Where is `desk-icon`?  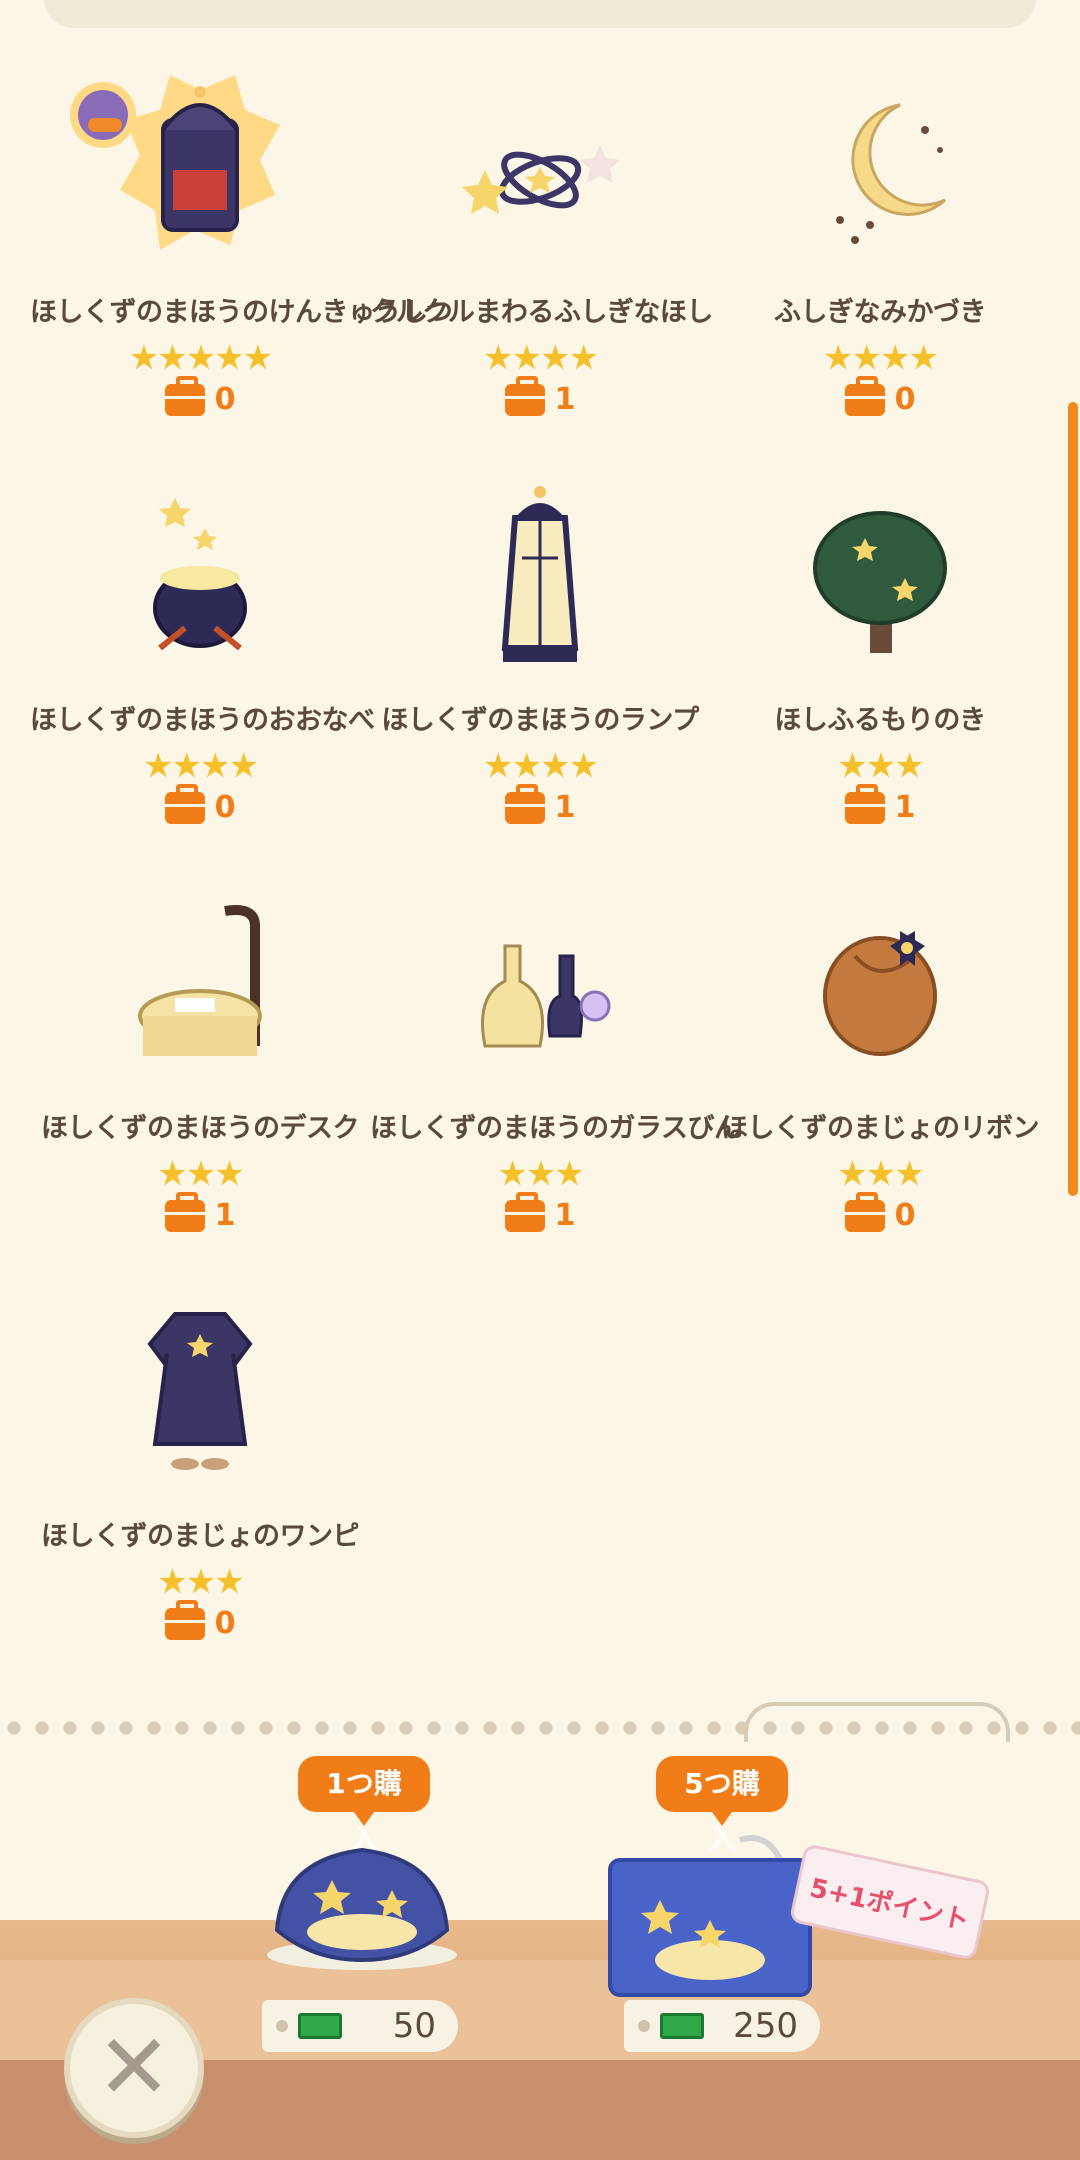
desk-icon is located at coordinates (200, 980).